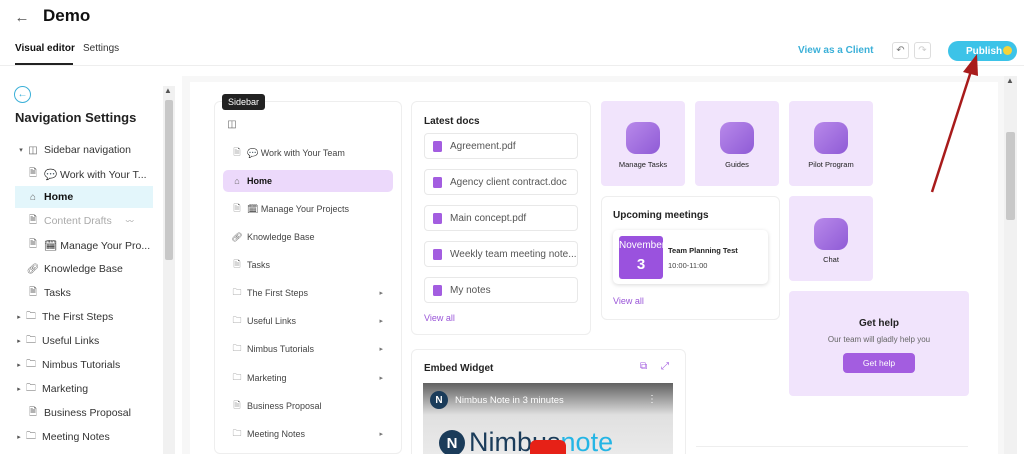 This screenshot has height=454, width=1024. Describe the element at coordinates (57, 293) in the screenshot. I see `tree-item-label: Tasks` at that location.